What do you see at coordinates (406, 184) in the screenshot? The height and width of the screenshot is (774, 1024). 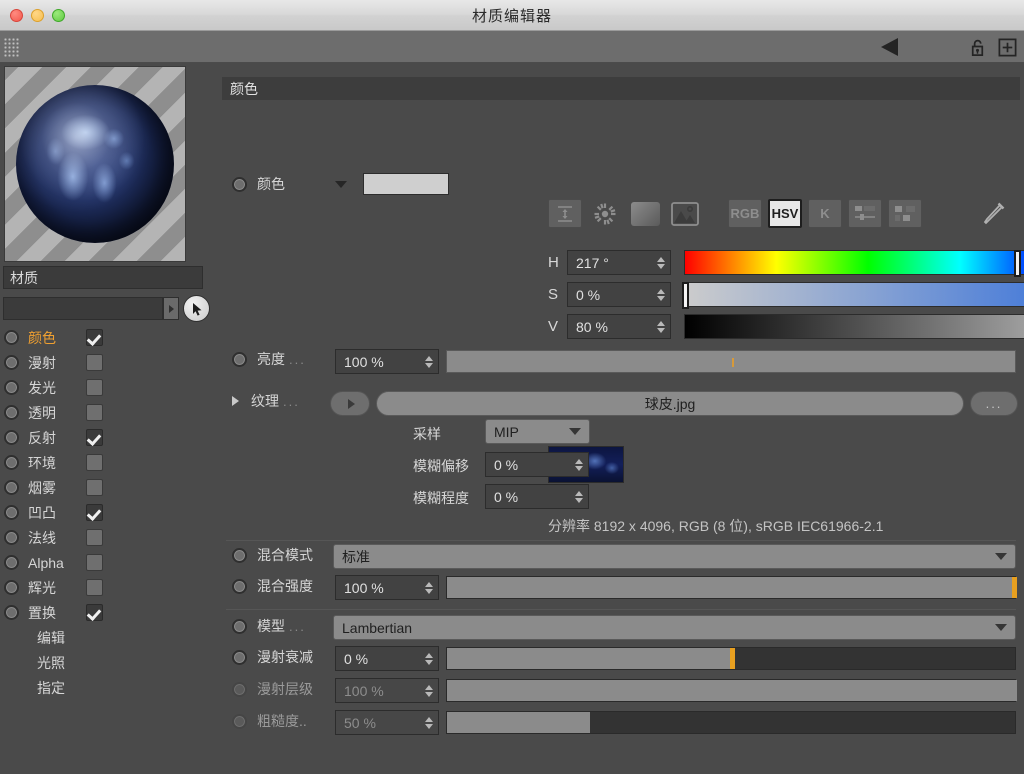 I see `color-swatch` at bounding box center [406, 184].